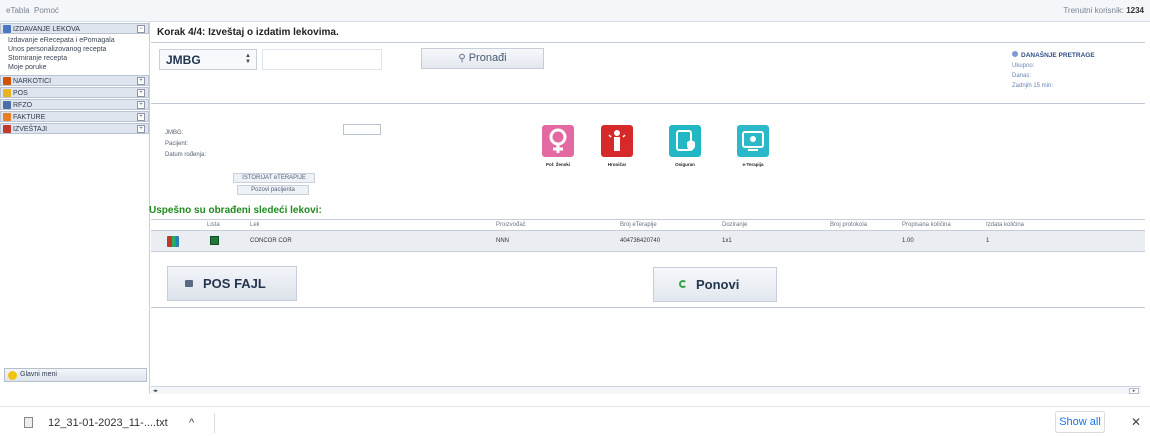  Describe the element at coordinates (849, 225) in the screenshot. I see `col-broj-protokola: Broj protokola` at that location.